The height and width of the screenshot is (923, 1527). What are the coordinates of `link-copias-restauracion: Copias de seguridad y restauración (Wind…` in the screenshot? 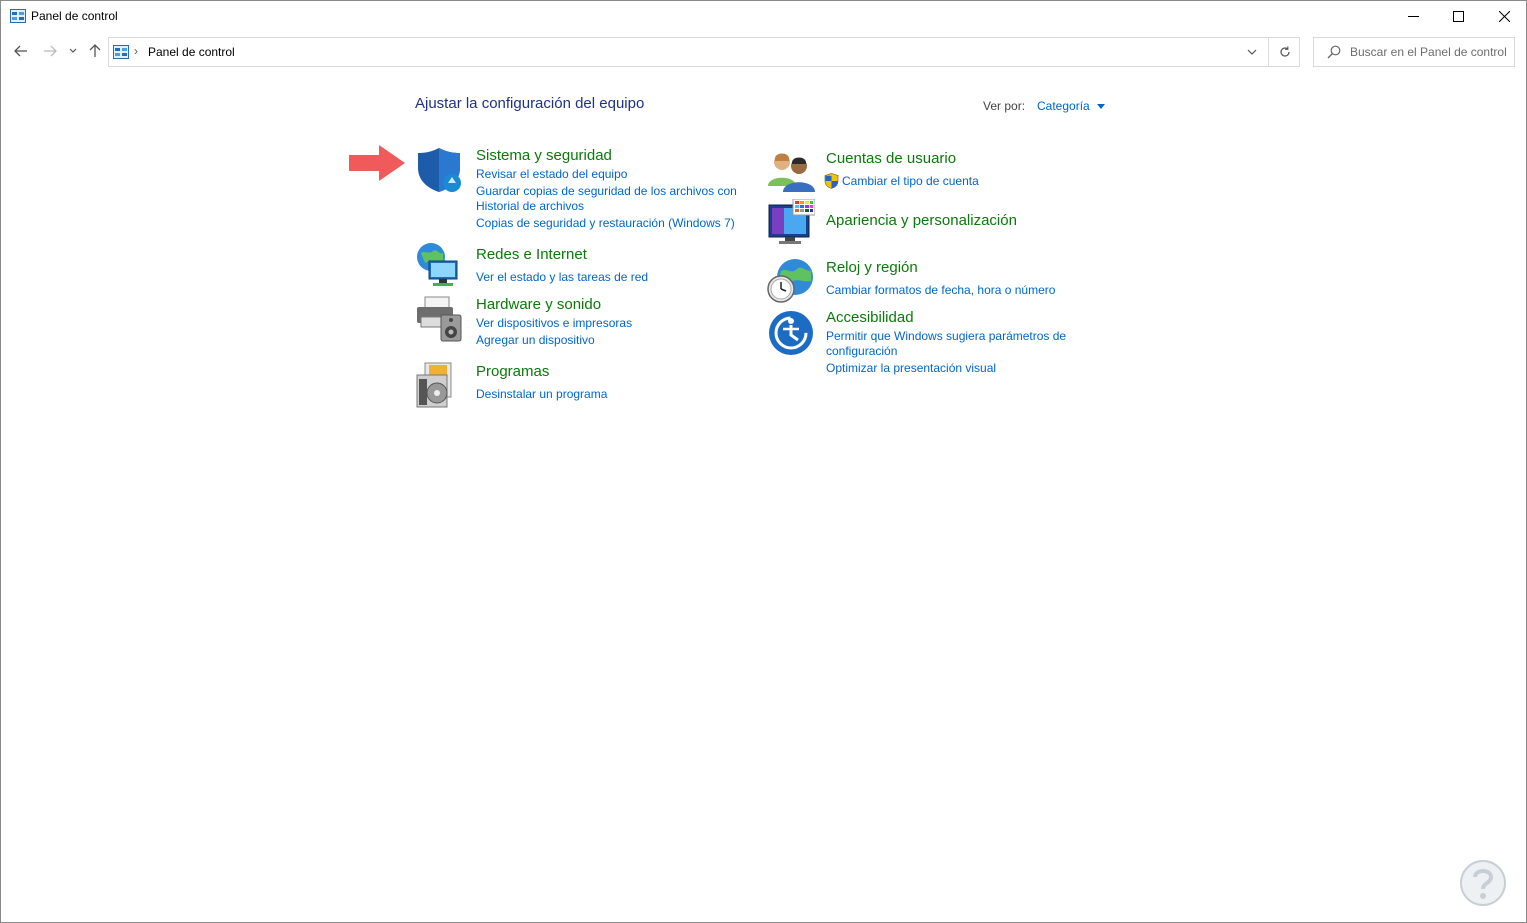 It's located at (605, 223).